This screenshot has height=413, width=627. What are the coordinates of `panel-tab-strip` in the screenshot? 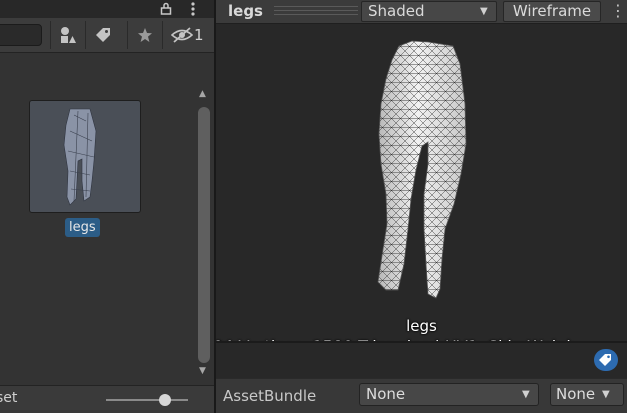 It's located at (107, 9).